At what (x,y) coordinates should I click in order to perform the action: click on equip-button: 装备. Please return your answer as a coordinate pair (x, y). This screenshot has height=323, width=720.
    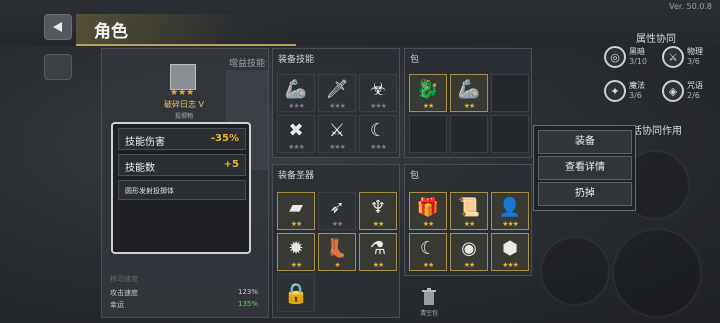
    Looking at the image, I should click on (585, 142).